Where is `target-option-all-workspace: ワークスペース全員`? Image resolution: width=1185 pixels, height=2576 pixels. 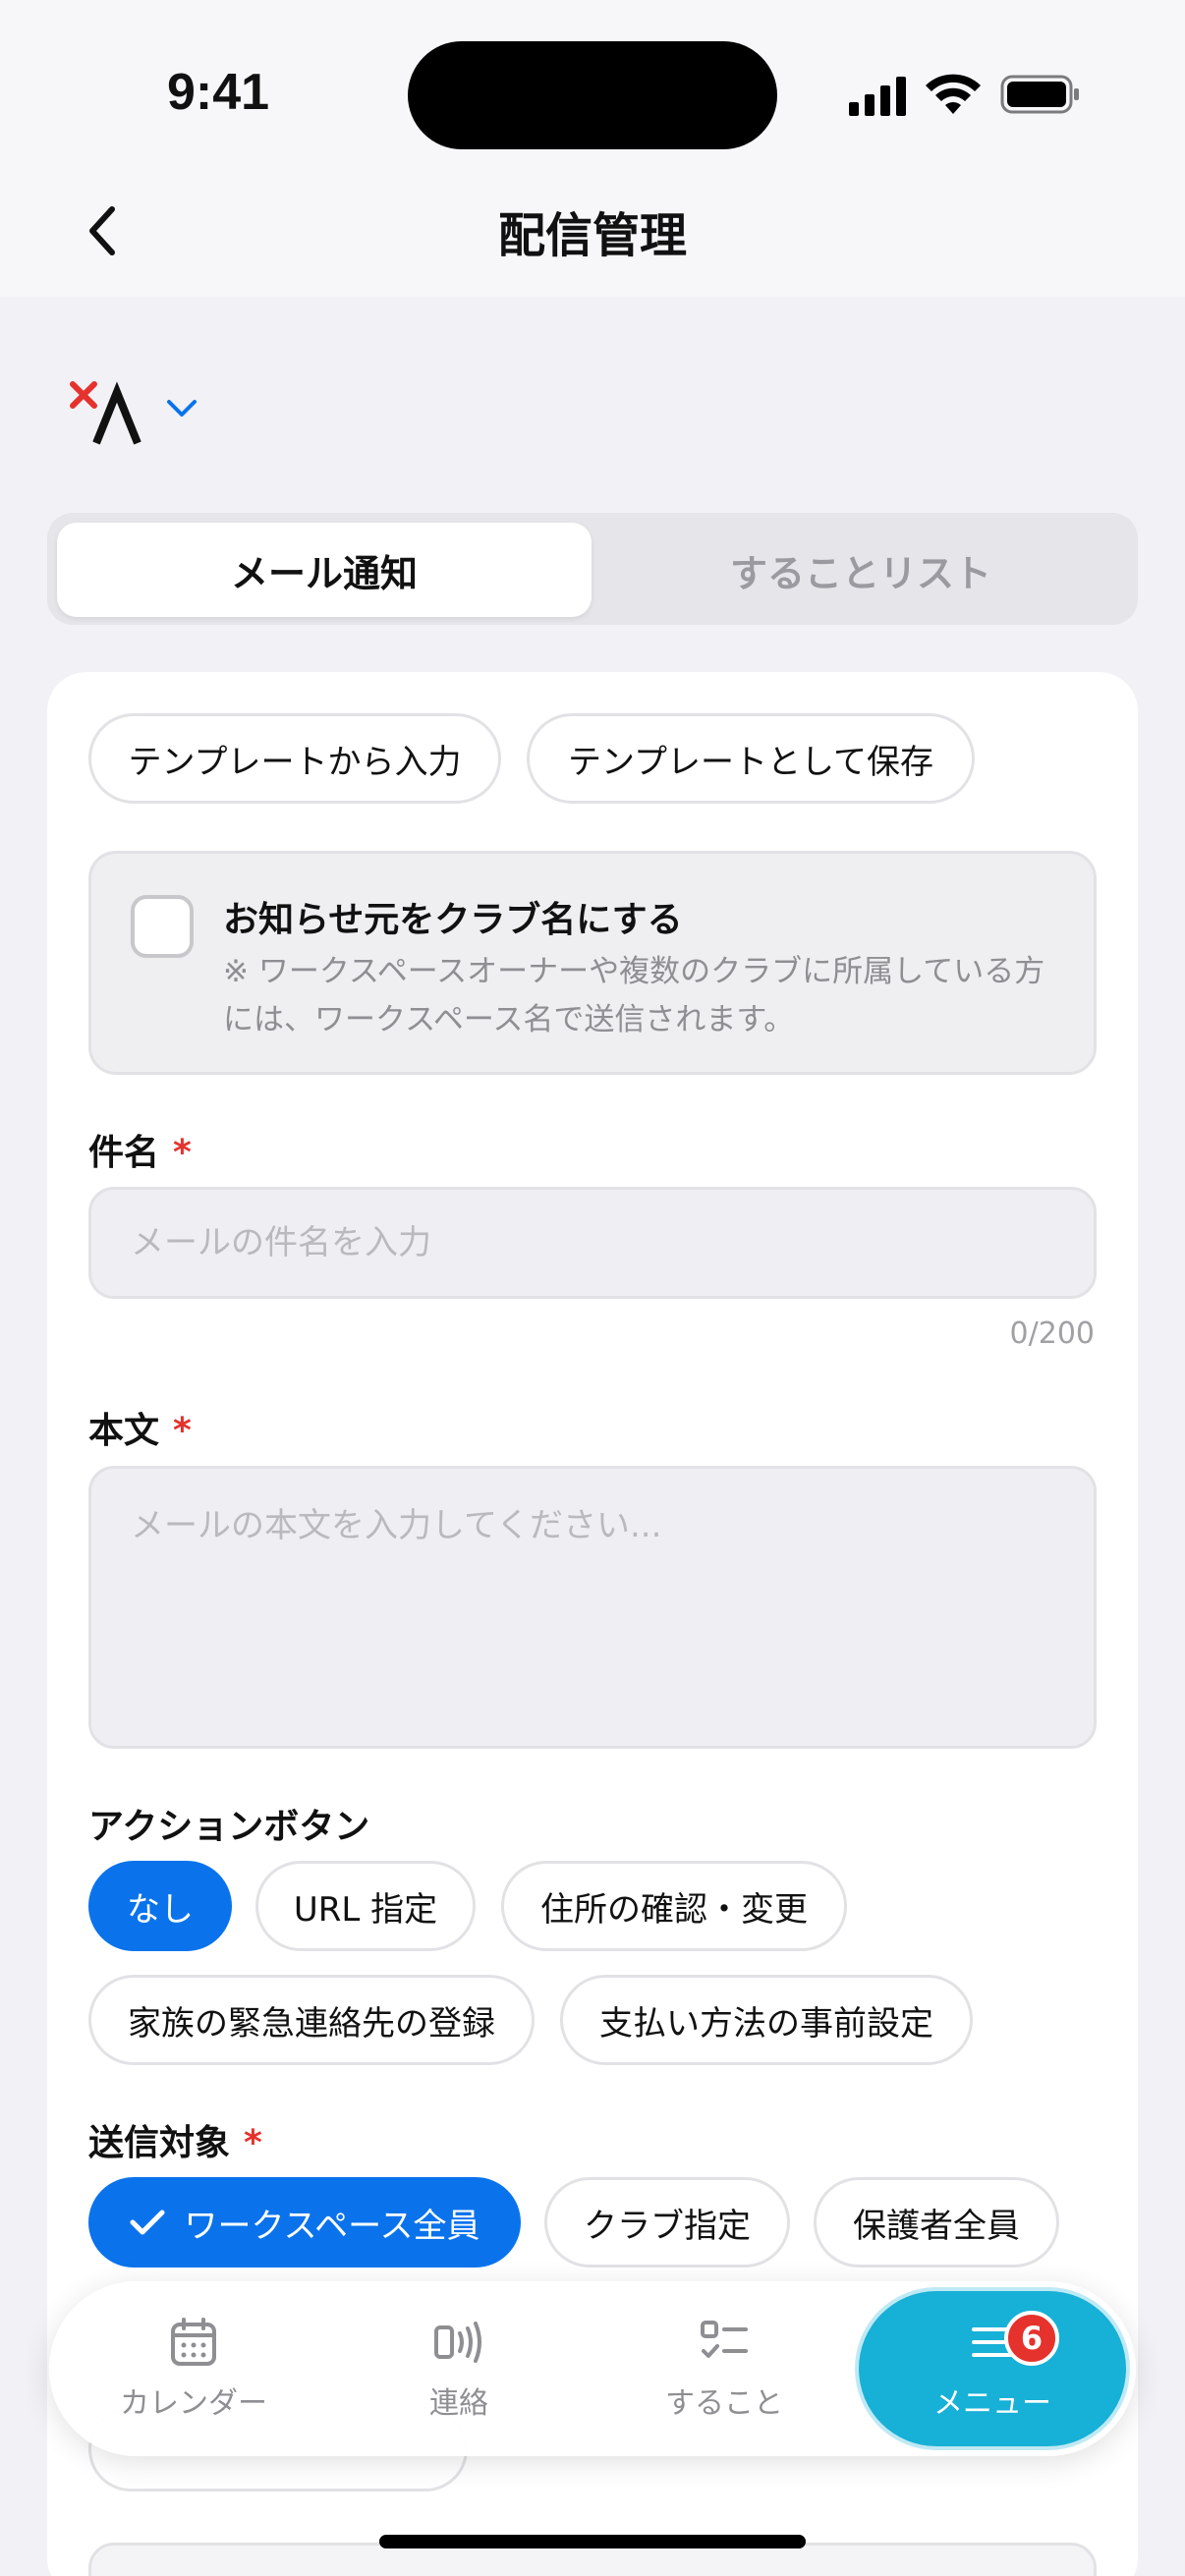
target-option-all-workspace: ワークスペース全員 is located at coordinates (305, 2222).